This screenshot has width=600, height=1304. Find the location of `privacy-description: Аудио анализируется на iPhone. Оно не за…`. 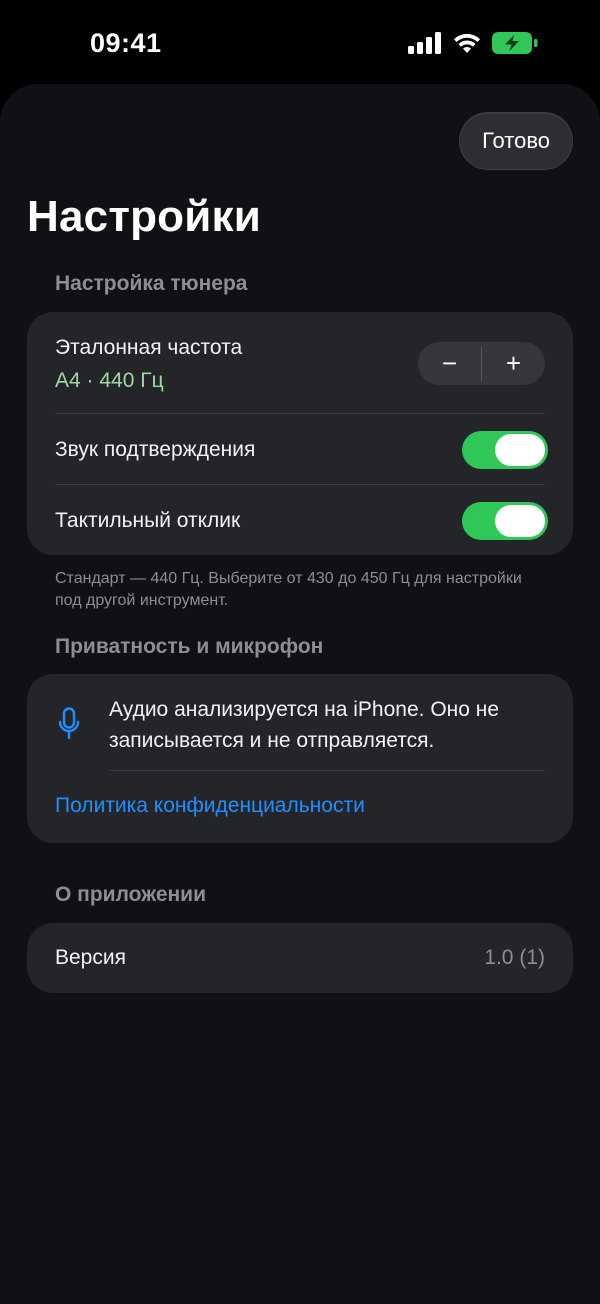

privacy-description: Аудио анализируется на iPhone. Оно не за… is located at coordinates (304, 725).